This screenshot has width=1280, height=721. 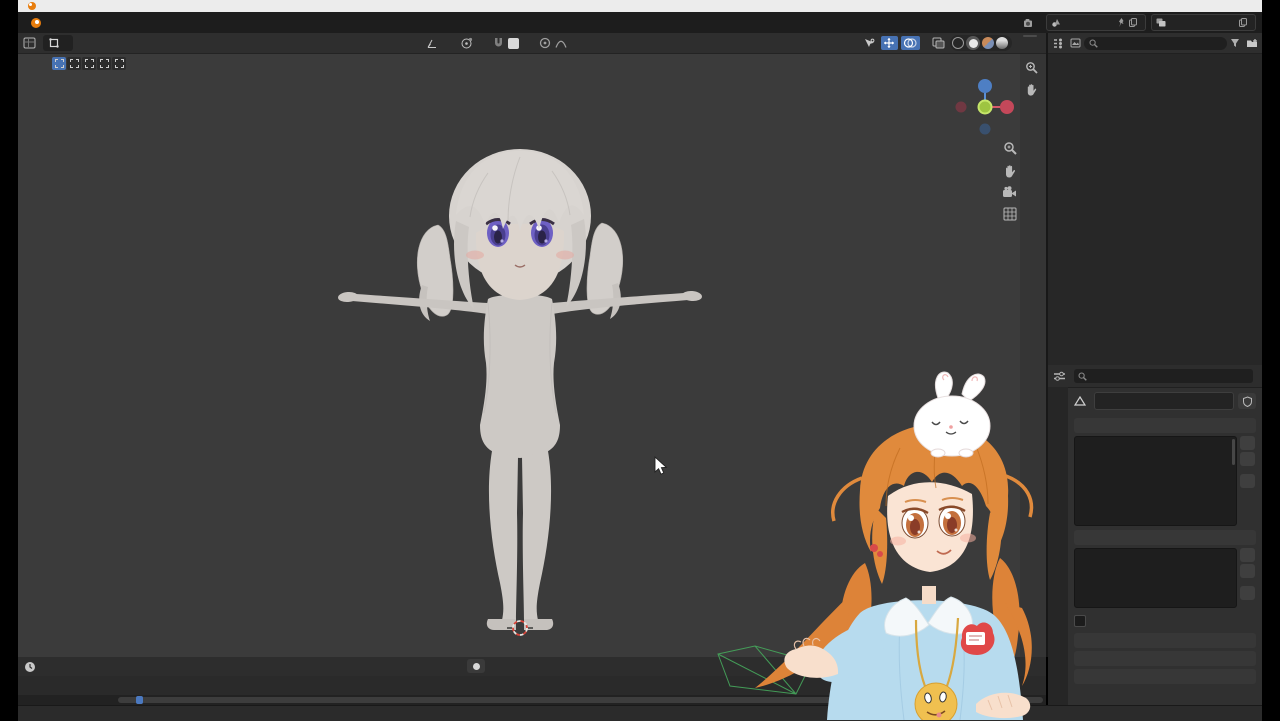 I want to click on object-mode-icon, so click(x=54, y=43).